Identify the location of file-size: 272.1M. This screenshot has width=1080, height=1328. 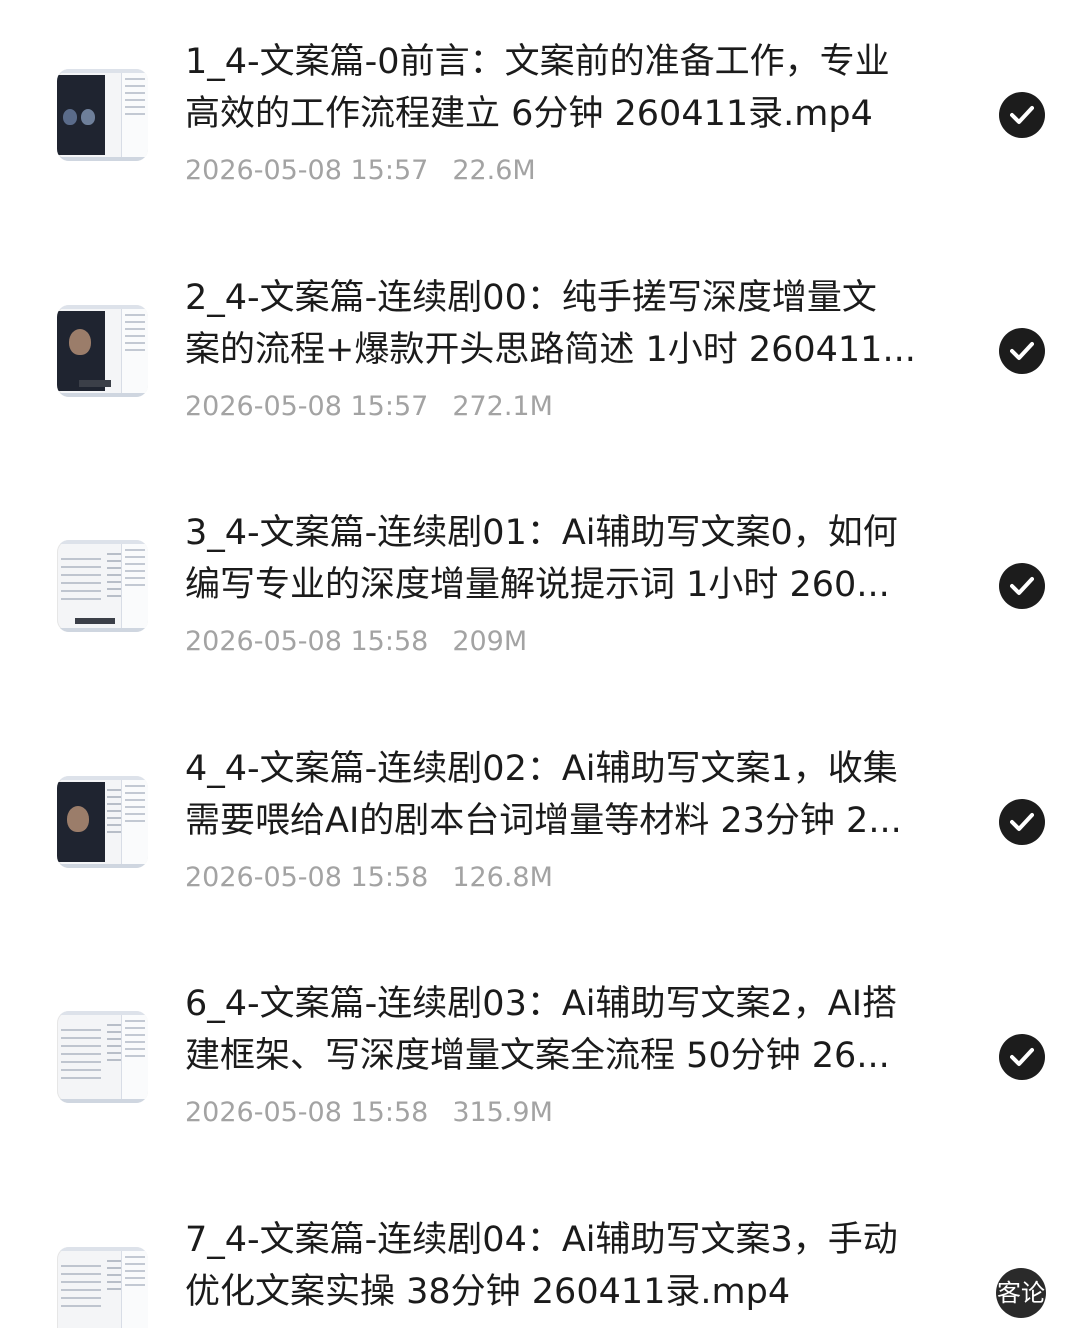
(502, 406).